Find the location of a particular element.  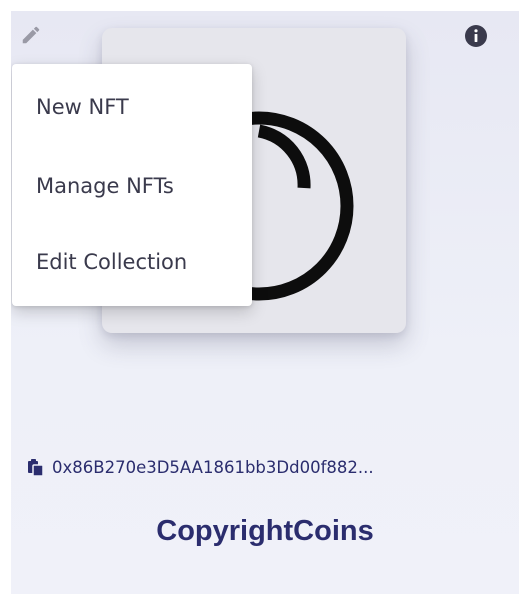

menu-item-label: Manage NFTs is located at coordinates (105, 186).